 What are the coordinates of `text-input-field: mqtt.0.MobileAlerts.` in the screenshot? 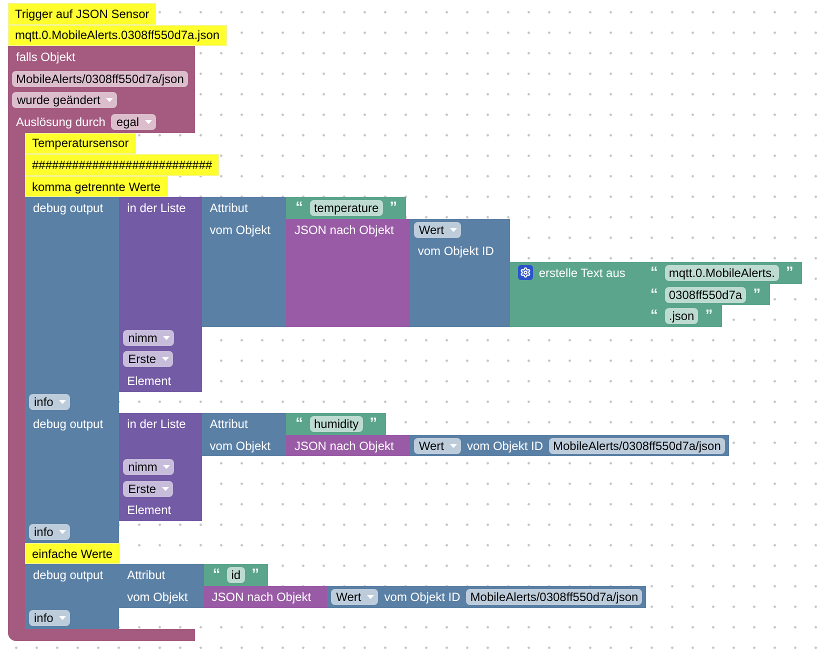 It's located at (721, 272).